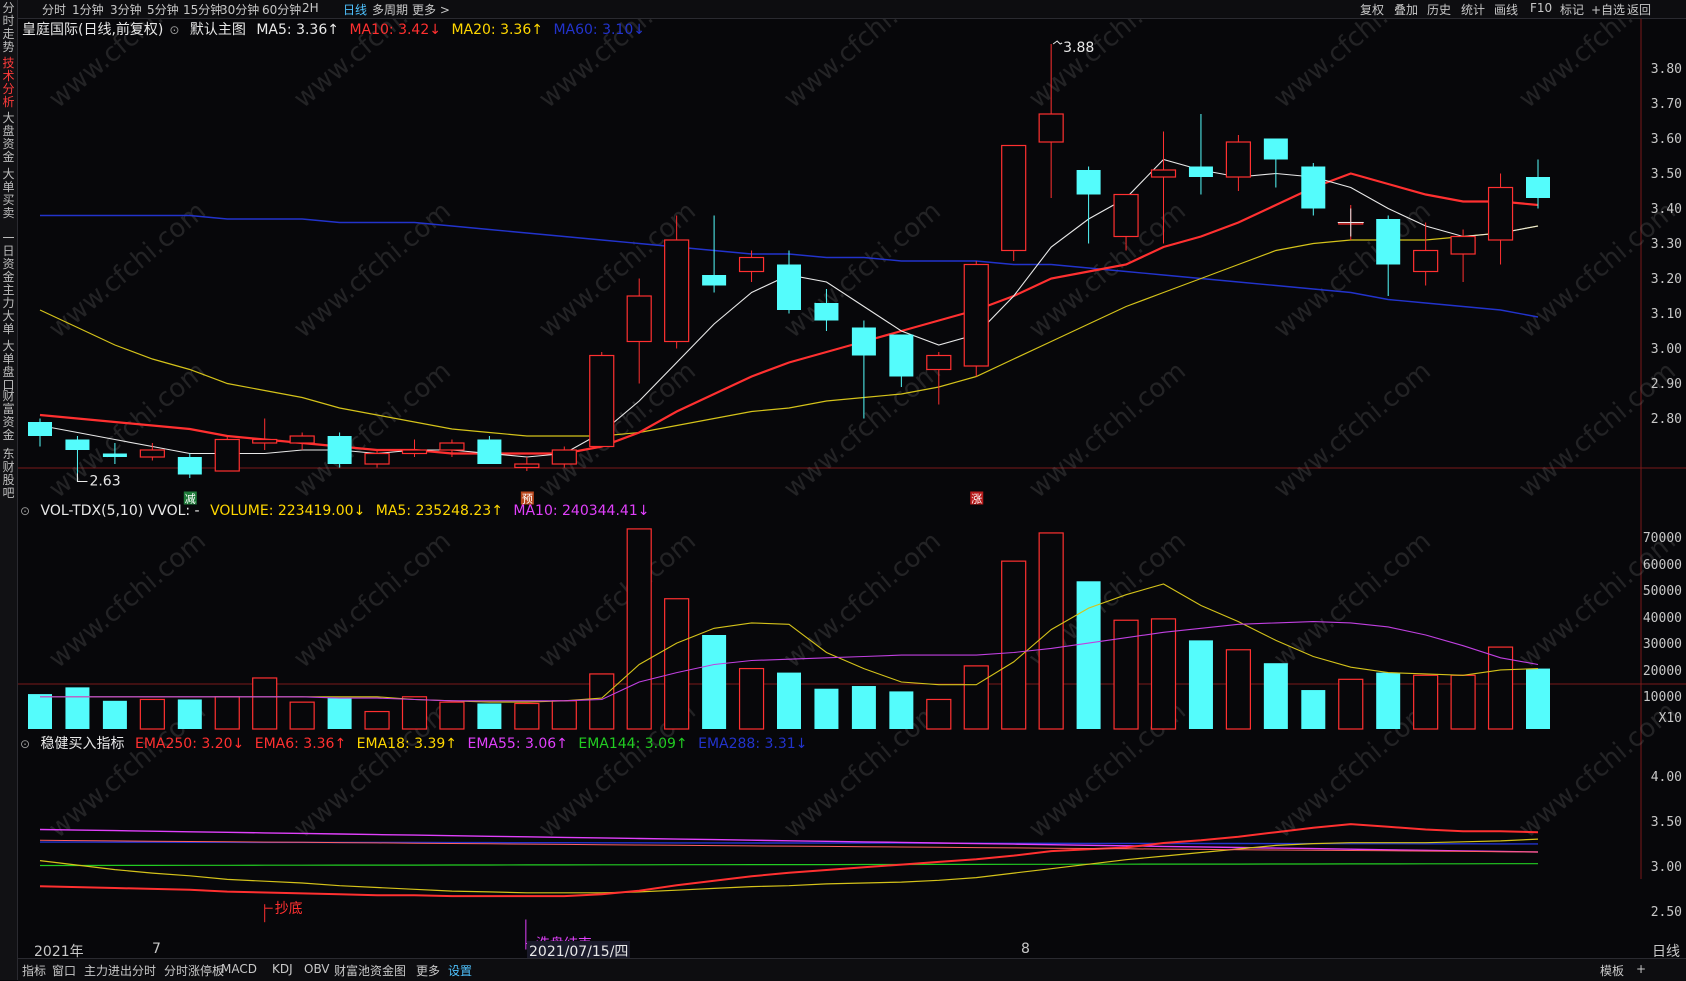 The image size is (1686, 981). I want to click on volume-value: VOLUME: 223419.00↓, so click(288, 511).